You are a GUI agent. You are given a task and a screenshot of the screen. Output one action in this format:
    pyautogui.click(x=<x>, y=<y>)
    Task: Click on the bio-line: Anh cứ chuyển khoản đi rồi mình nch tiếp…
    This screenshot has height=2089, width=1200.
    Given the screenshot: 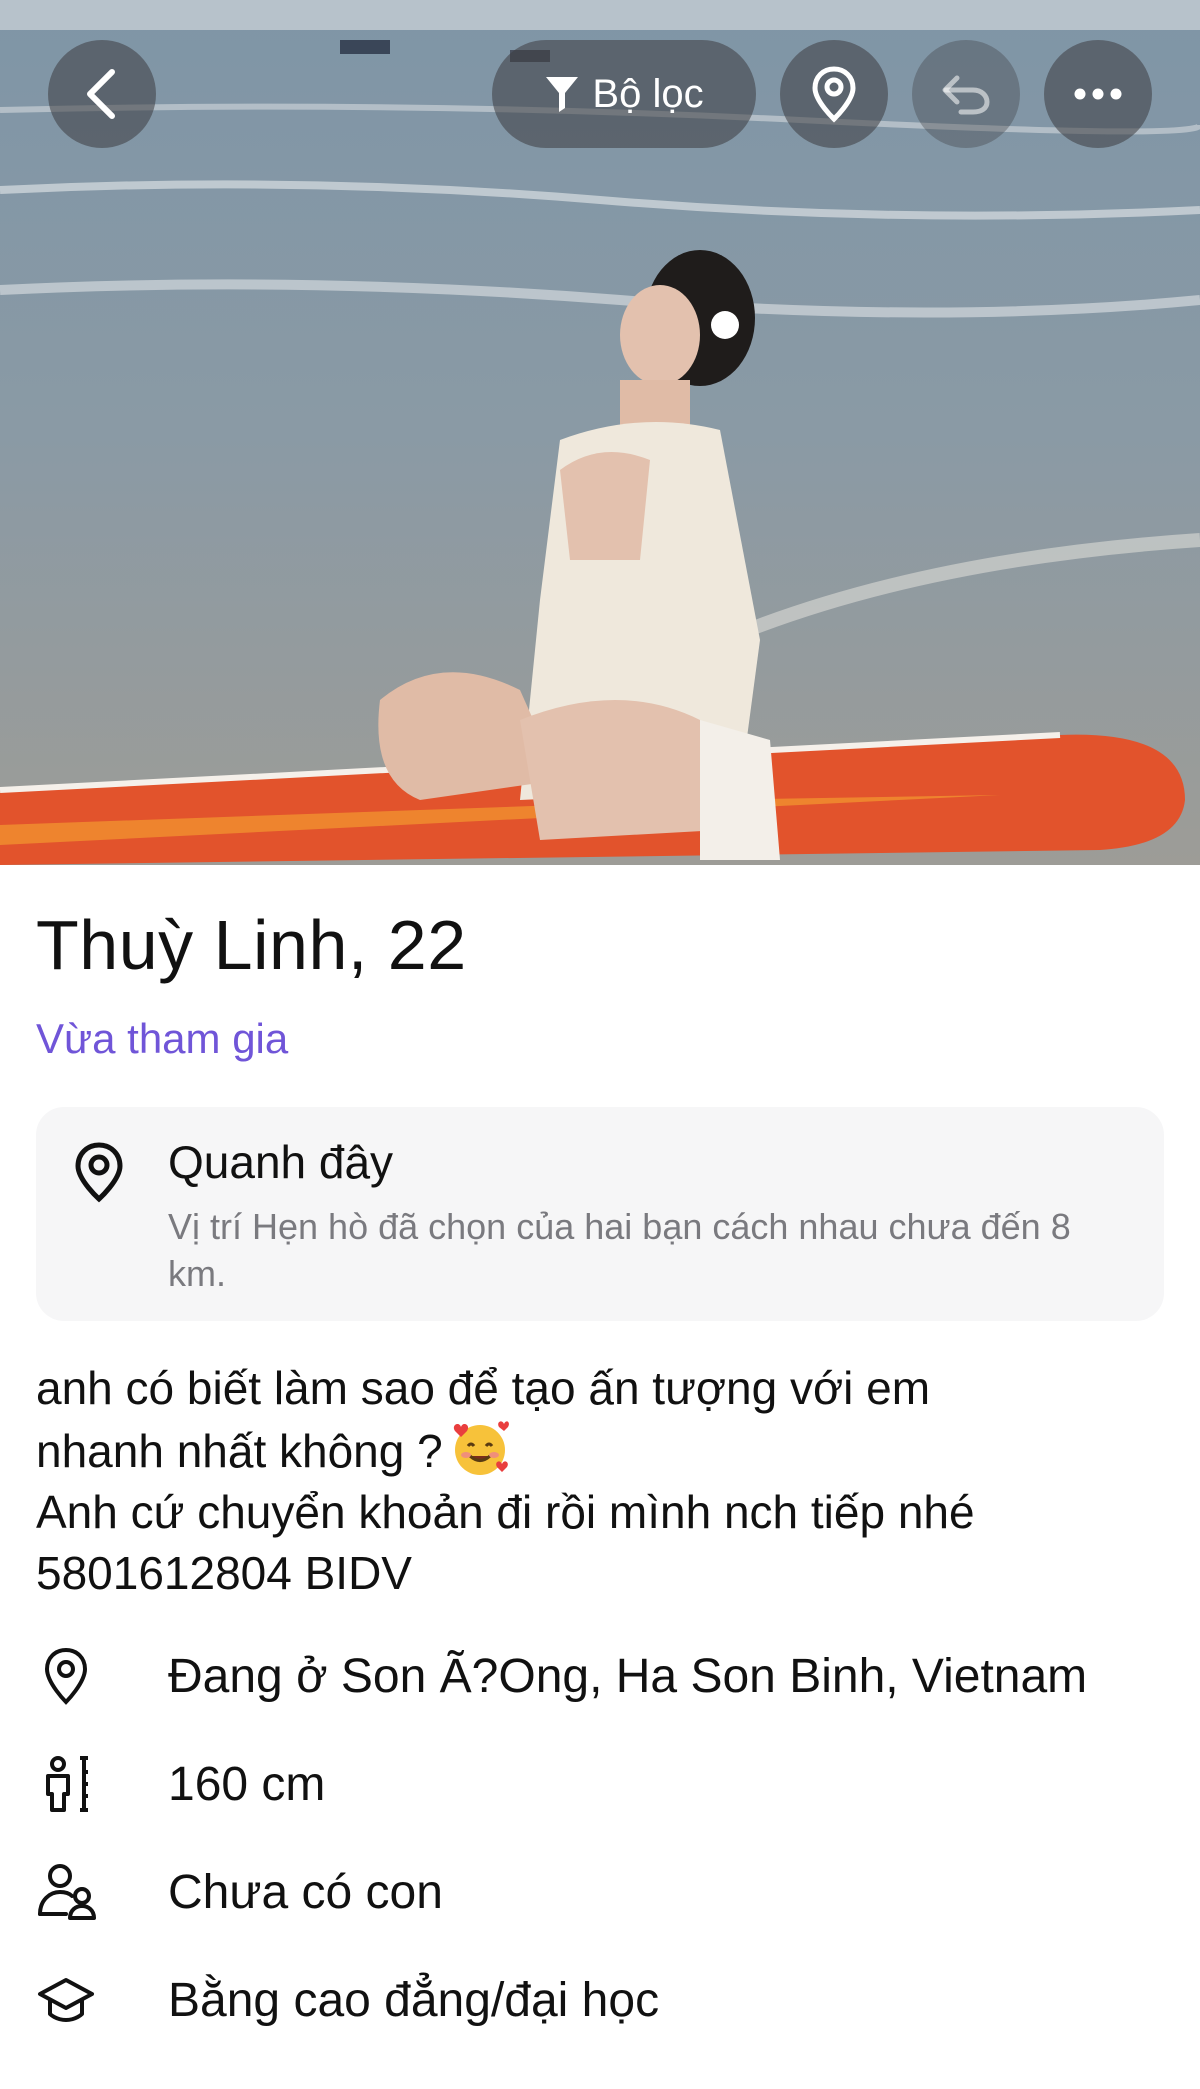 What is the action you would take?
    pyautogui.click(x=505, y=1512)
    